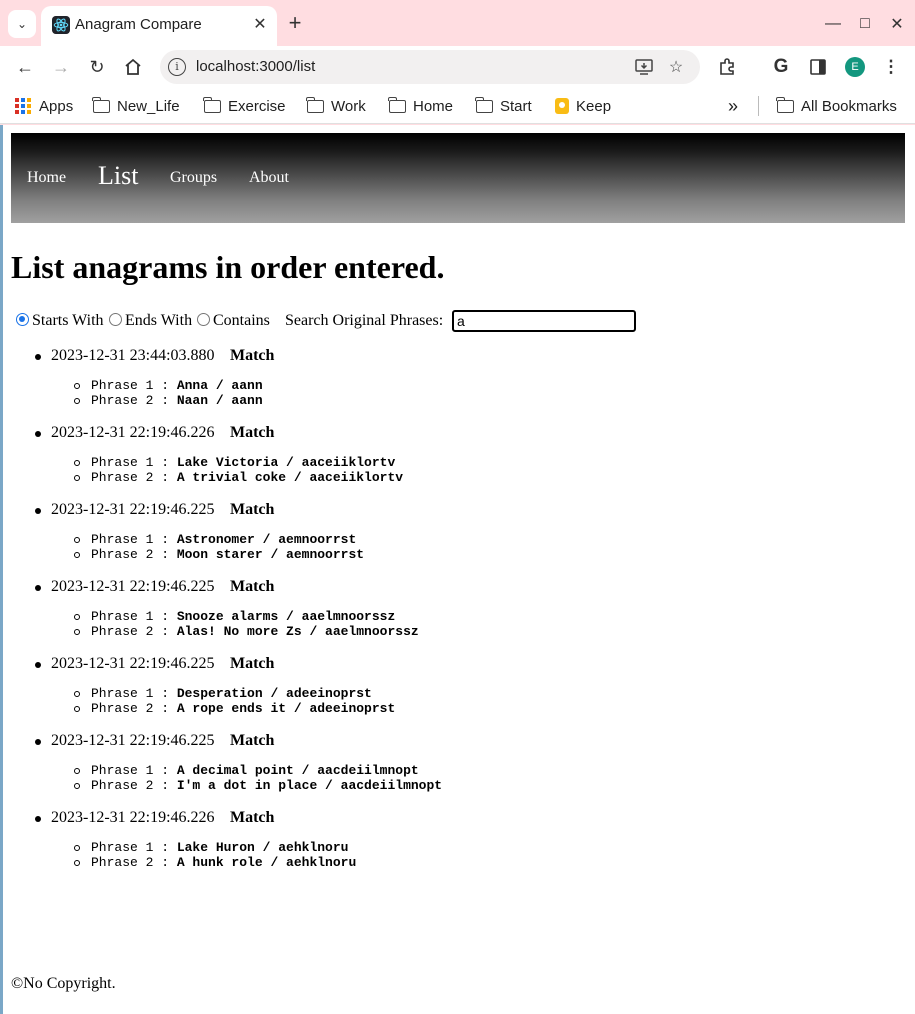  Describe the element at coordinates (286, 616) in the screenshot. I see `phrase-1-value: Snooze alarms / aaelmnoorssz` at that location.